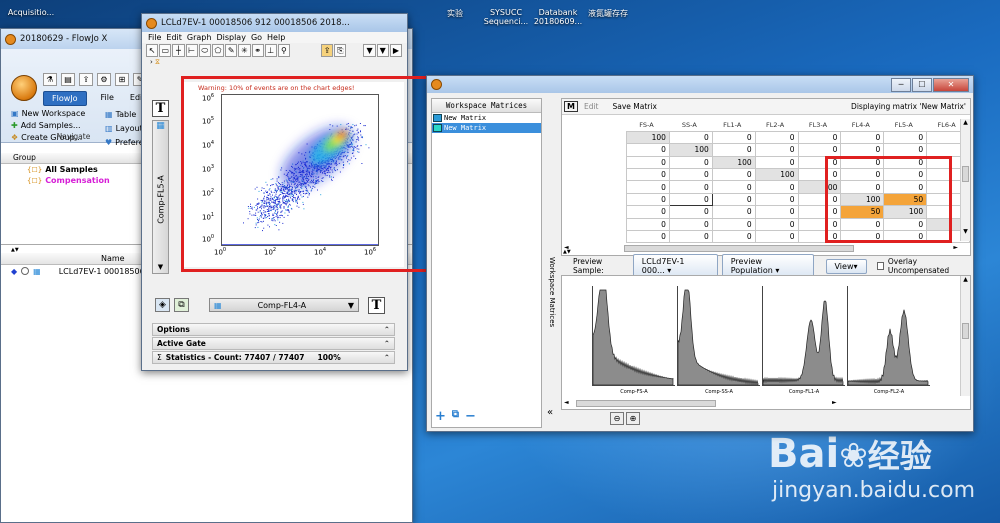 The width and height of the screenshot is (1000, 523). Describe the element at coordinates (276, 37) in the screenshot. I see `menu-help: Help` at that location.